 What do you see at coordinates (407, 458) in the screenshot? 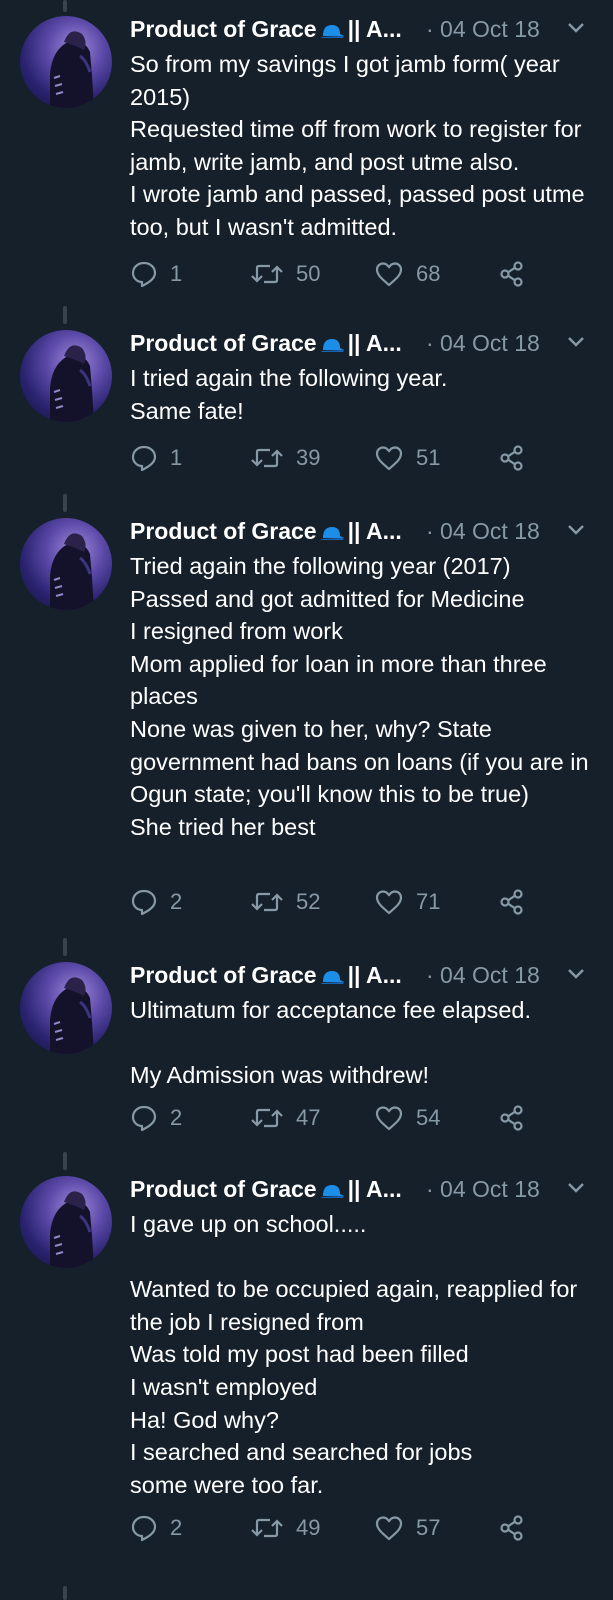
I see `like-button: 51` at bounding box center [407, 458].